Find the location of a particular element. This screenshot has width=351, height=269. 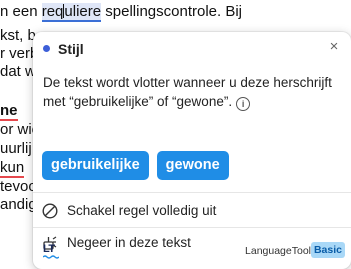

rule-category-dot is located at coordinates (46, 48).